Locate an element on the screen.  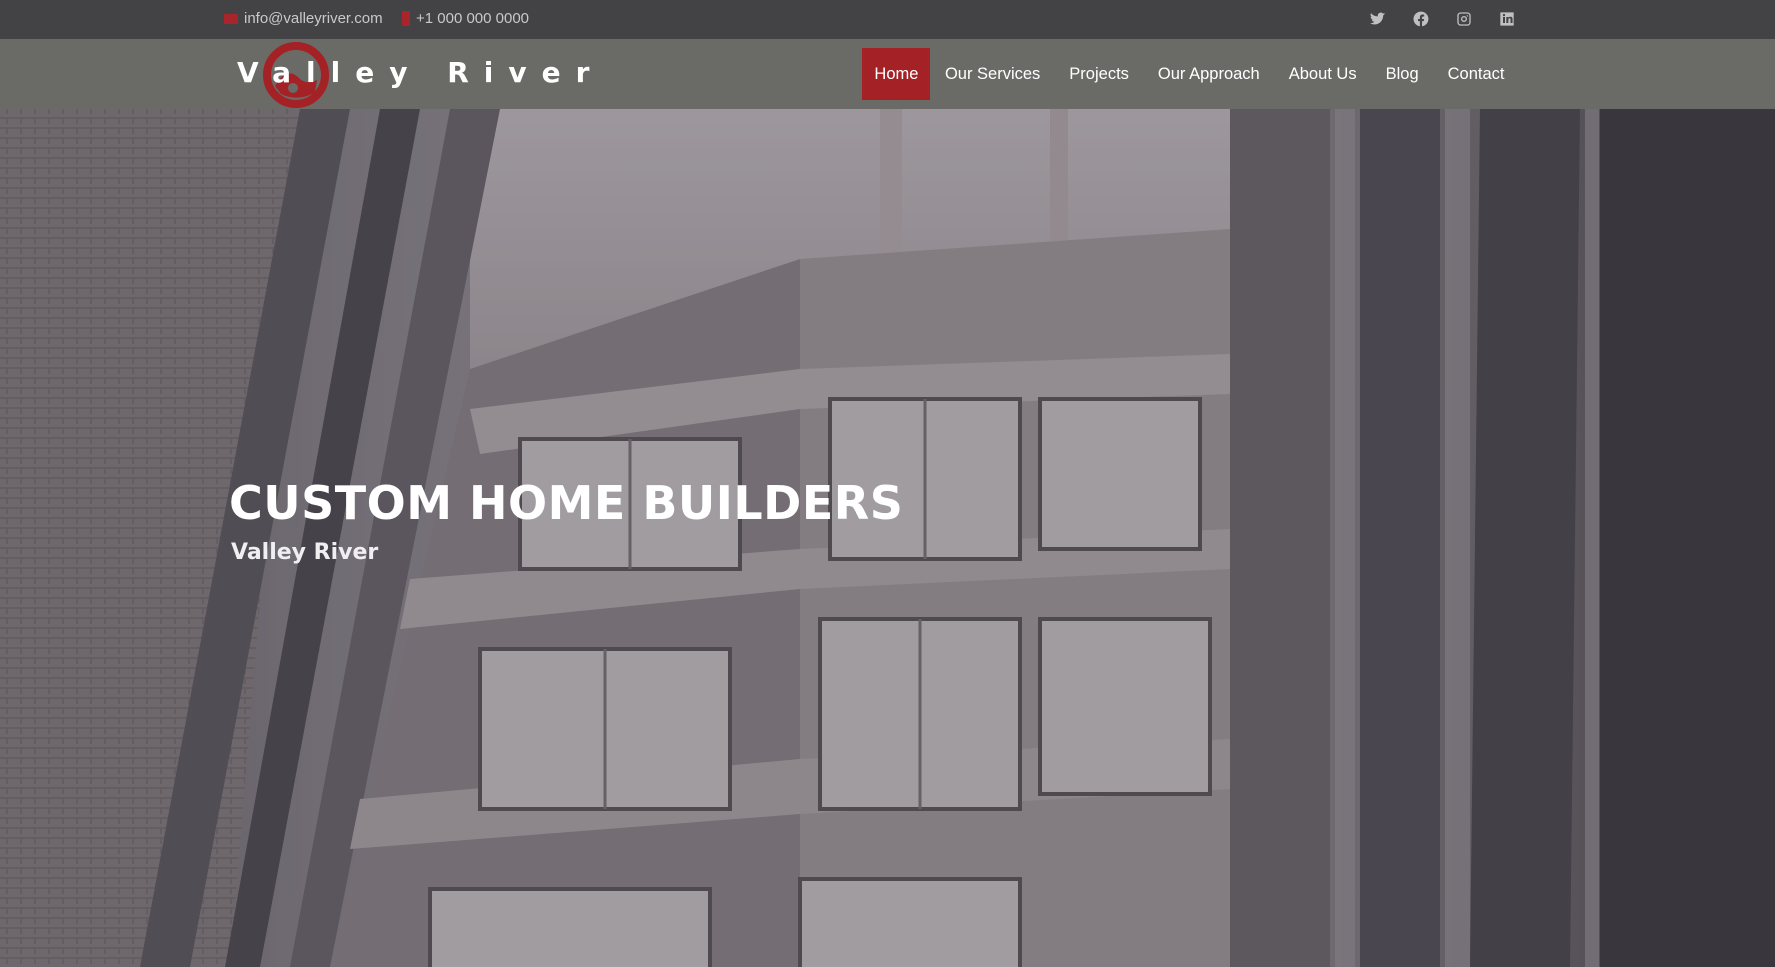
phone-contact: +1 000 000 0000 is located at coordinates (465, 18).